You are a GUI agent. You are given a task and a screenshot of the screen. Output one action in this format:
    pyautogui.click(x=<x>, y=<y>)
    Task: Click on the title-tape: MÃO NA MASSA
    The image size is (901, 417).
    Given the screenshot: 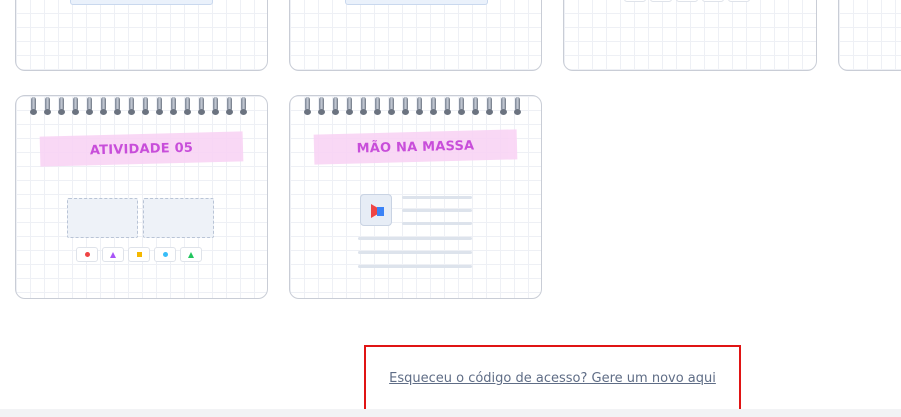 What is the action you would take?
    pyautogui.click(x=415, y=147)
    